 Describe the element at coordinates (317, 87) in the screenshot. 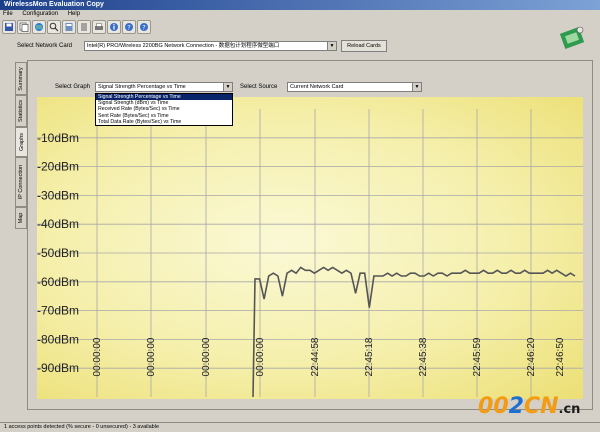

I see `select-source-value: Current Network Card` at that location.